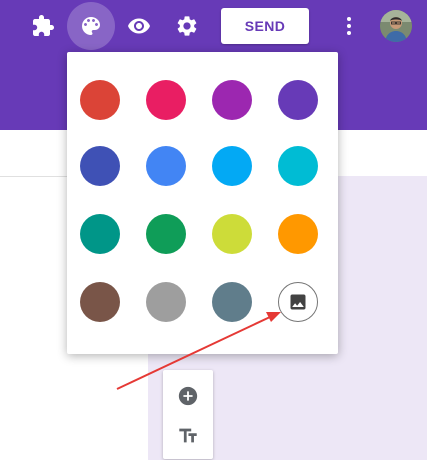 This screenshot has height=460, width=427. I want to click on image-icon, so click(298, 302).